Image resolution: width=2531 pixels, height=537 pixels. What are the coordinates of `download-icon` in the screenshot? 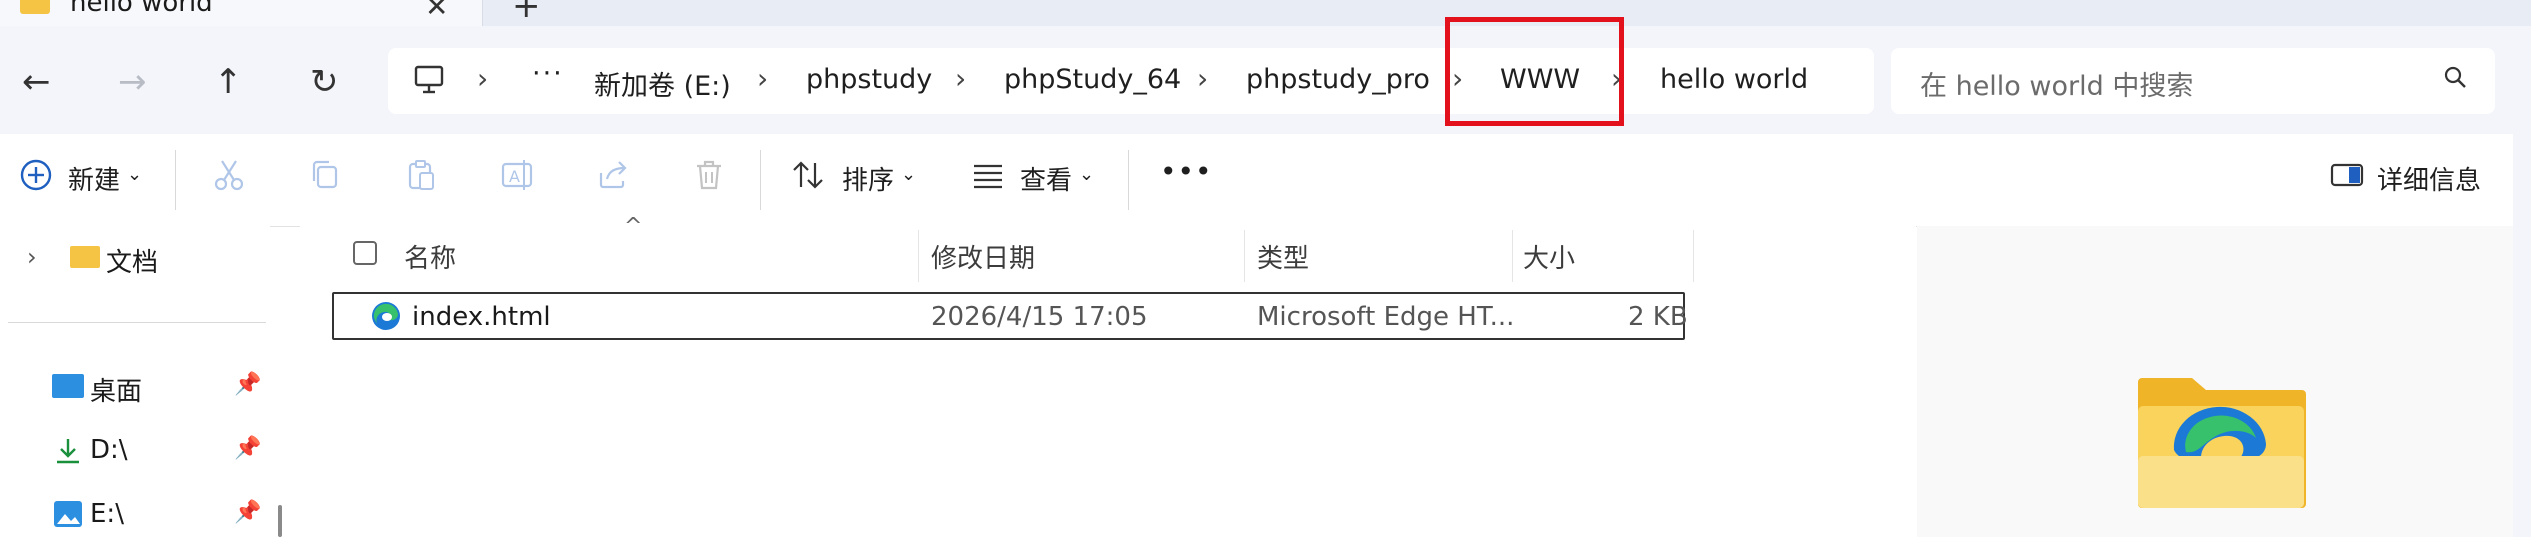 It's located at (68, 451).